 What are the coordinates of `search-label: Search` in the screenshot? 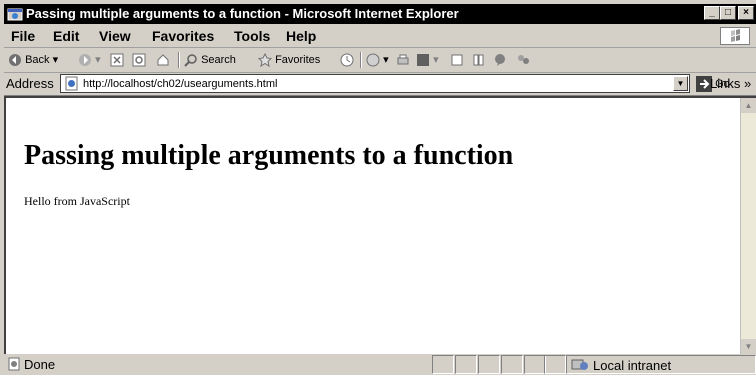 It's located at (218, 60).